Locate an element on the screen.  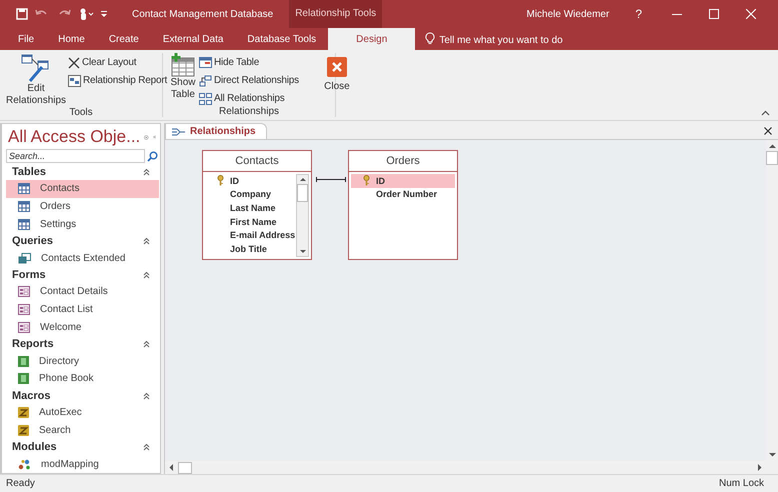
direct-relationships-button: Direct Relationships is located at coordinates (249, 80).